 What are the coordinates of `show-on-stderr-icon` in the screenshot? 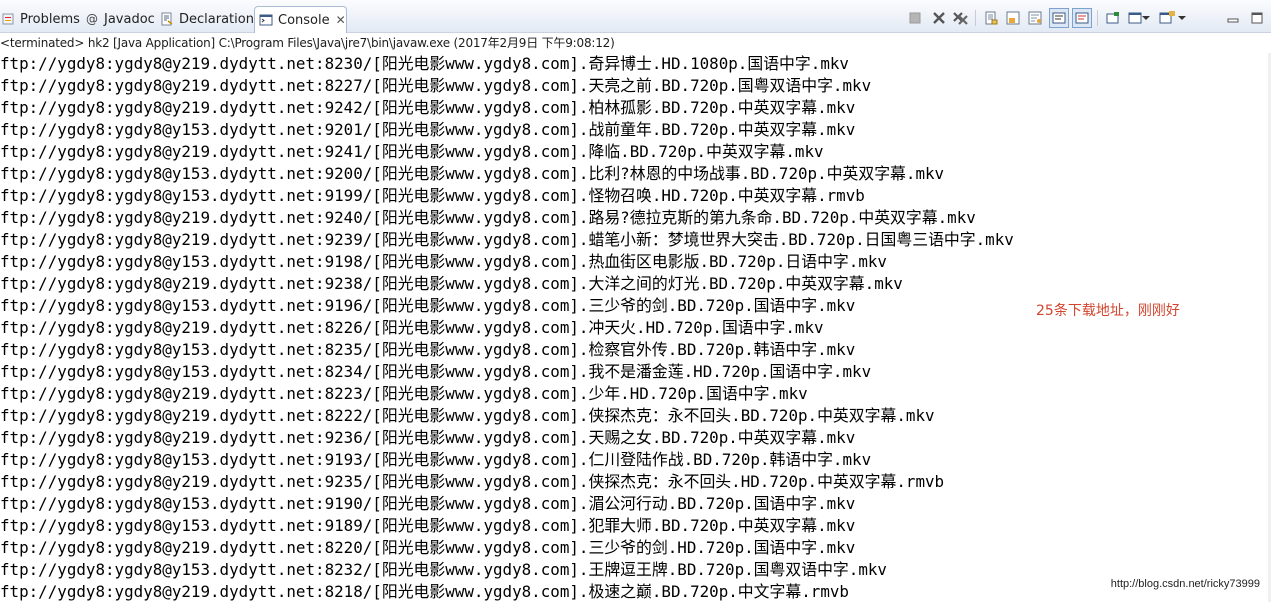 It's located at (1082, 18).